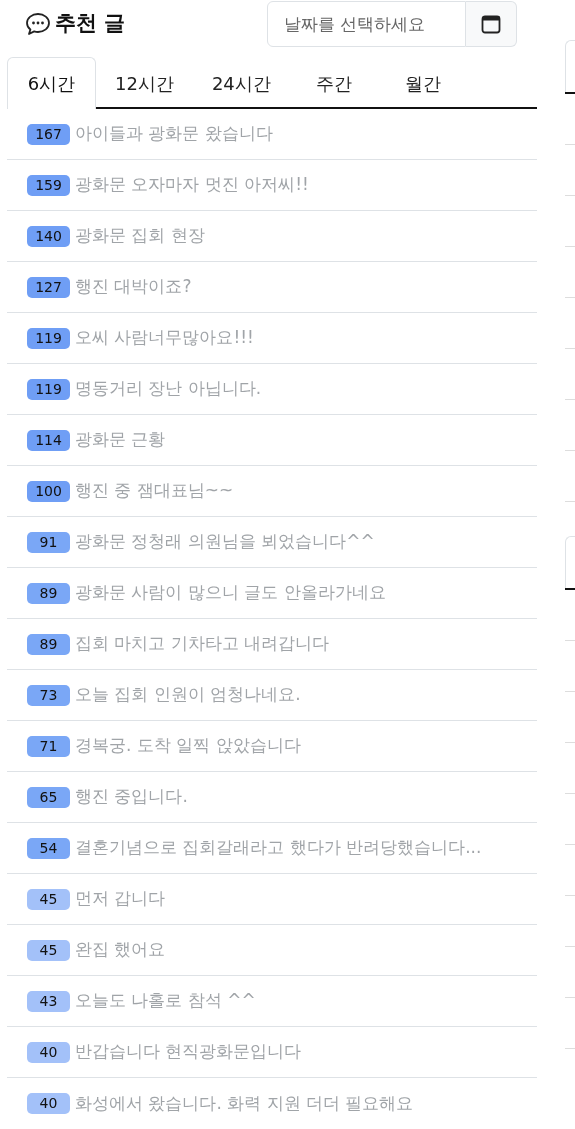  I want to click on count-badge: 65, so click(48, 797).